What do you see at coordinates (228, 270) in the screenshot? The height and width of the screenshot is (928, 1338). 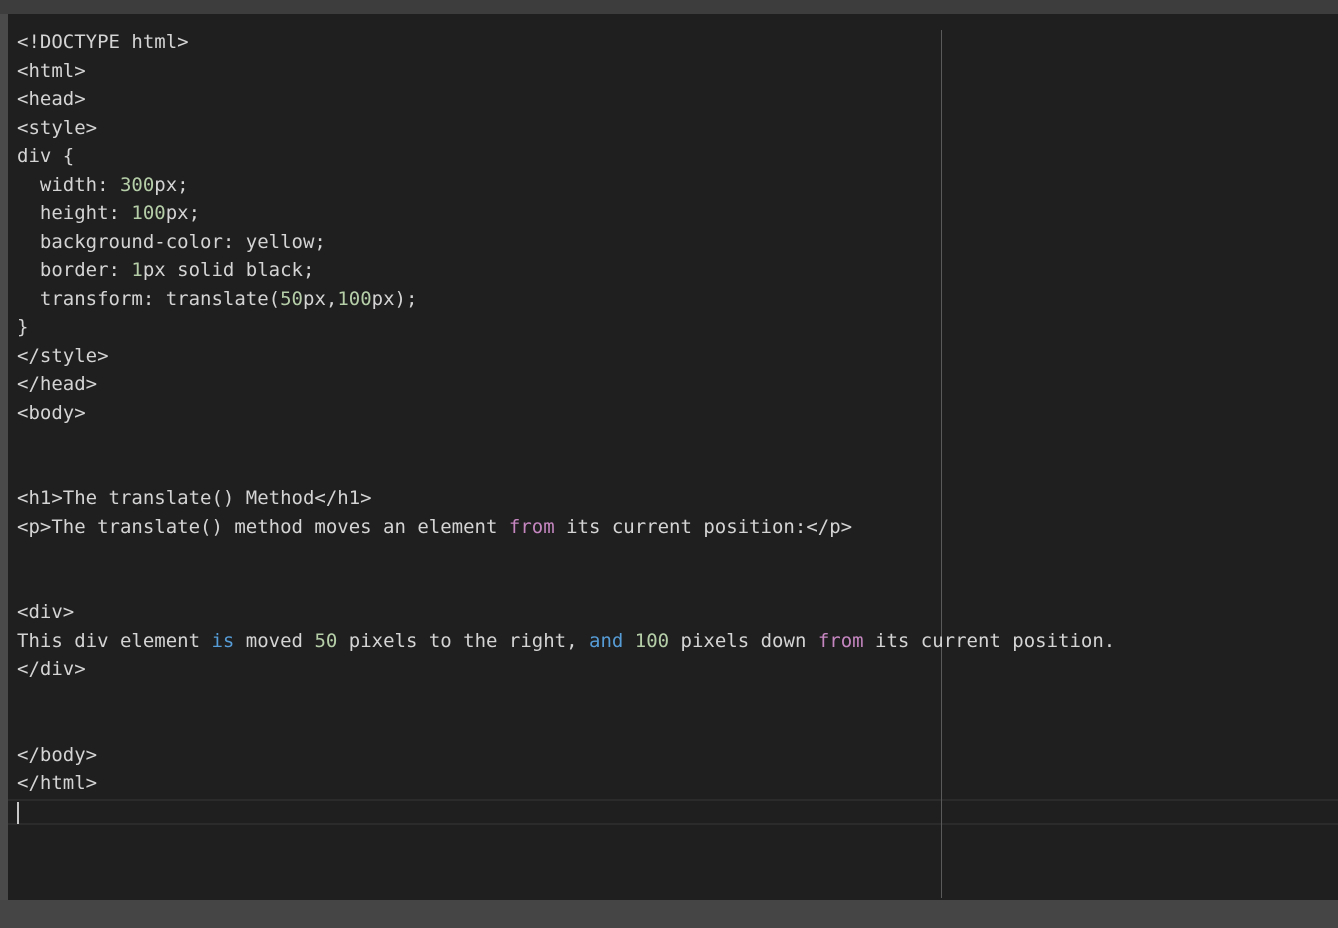 I see `code-token: px solid black;` at bounding box center [228, 270].